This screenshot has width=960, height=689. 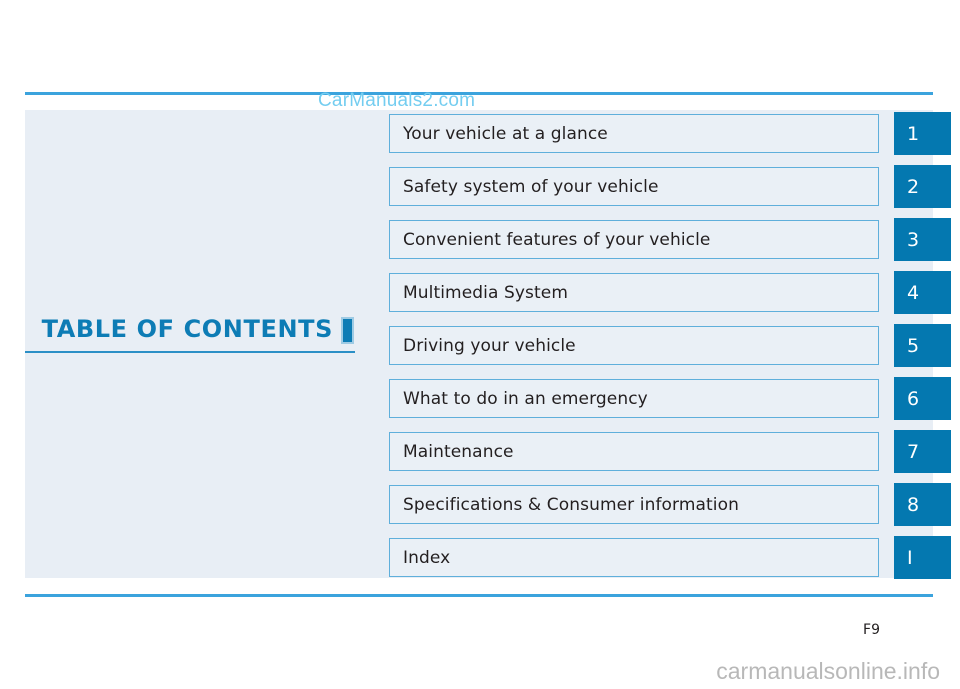 I want to click on contents-row-title: Convenient features of your vehicle, so click(x=634, y=239).